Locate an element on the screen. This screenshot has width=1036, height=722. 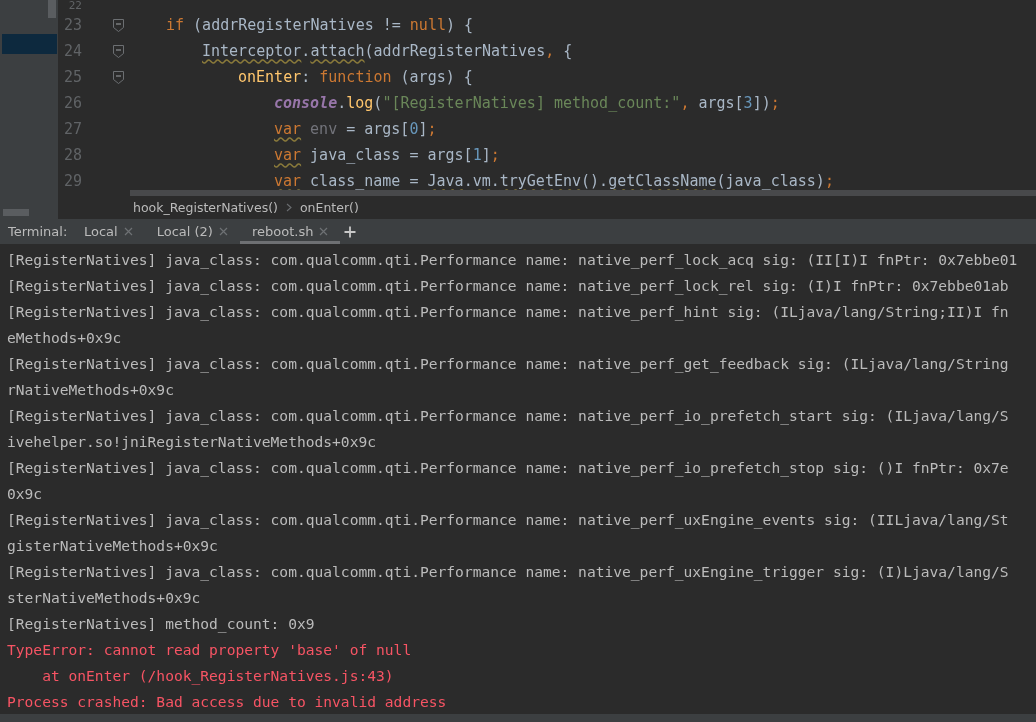
code-line: if (addrRegisterNatives != null) { is located at coordinates (320, 25).